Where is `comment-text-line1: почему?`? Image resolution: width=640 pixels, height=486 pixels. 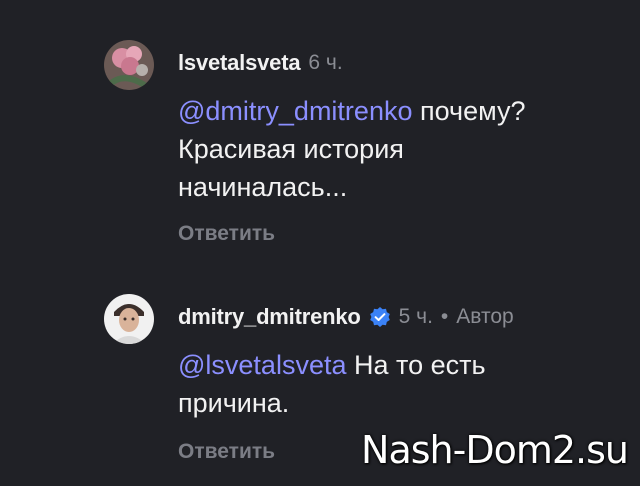
comment-text-line1: почему? is located at coordinates (469, 111).